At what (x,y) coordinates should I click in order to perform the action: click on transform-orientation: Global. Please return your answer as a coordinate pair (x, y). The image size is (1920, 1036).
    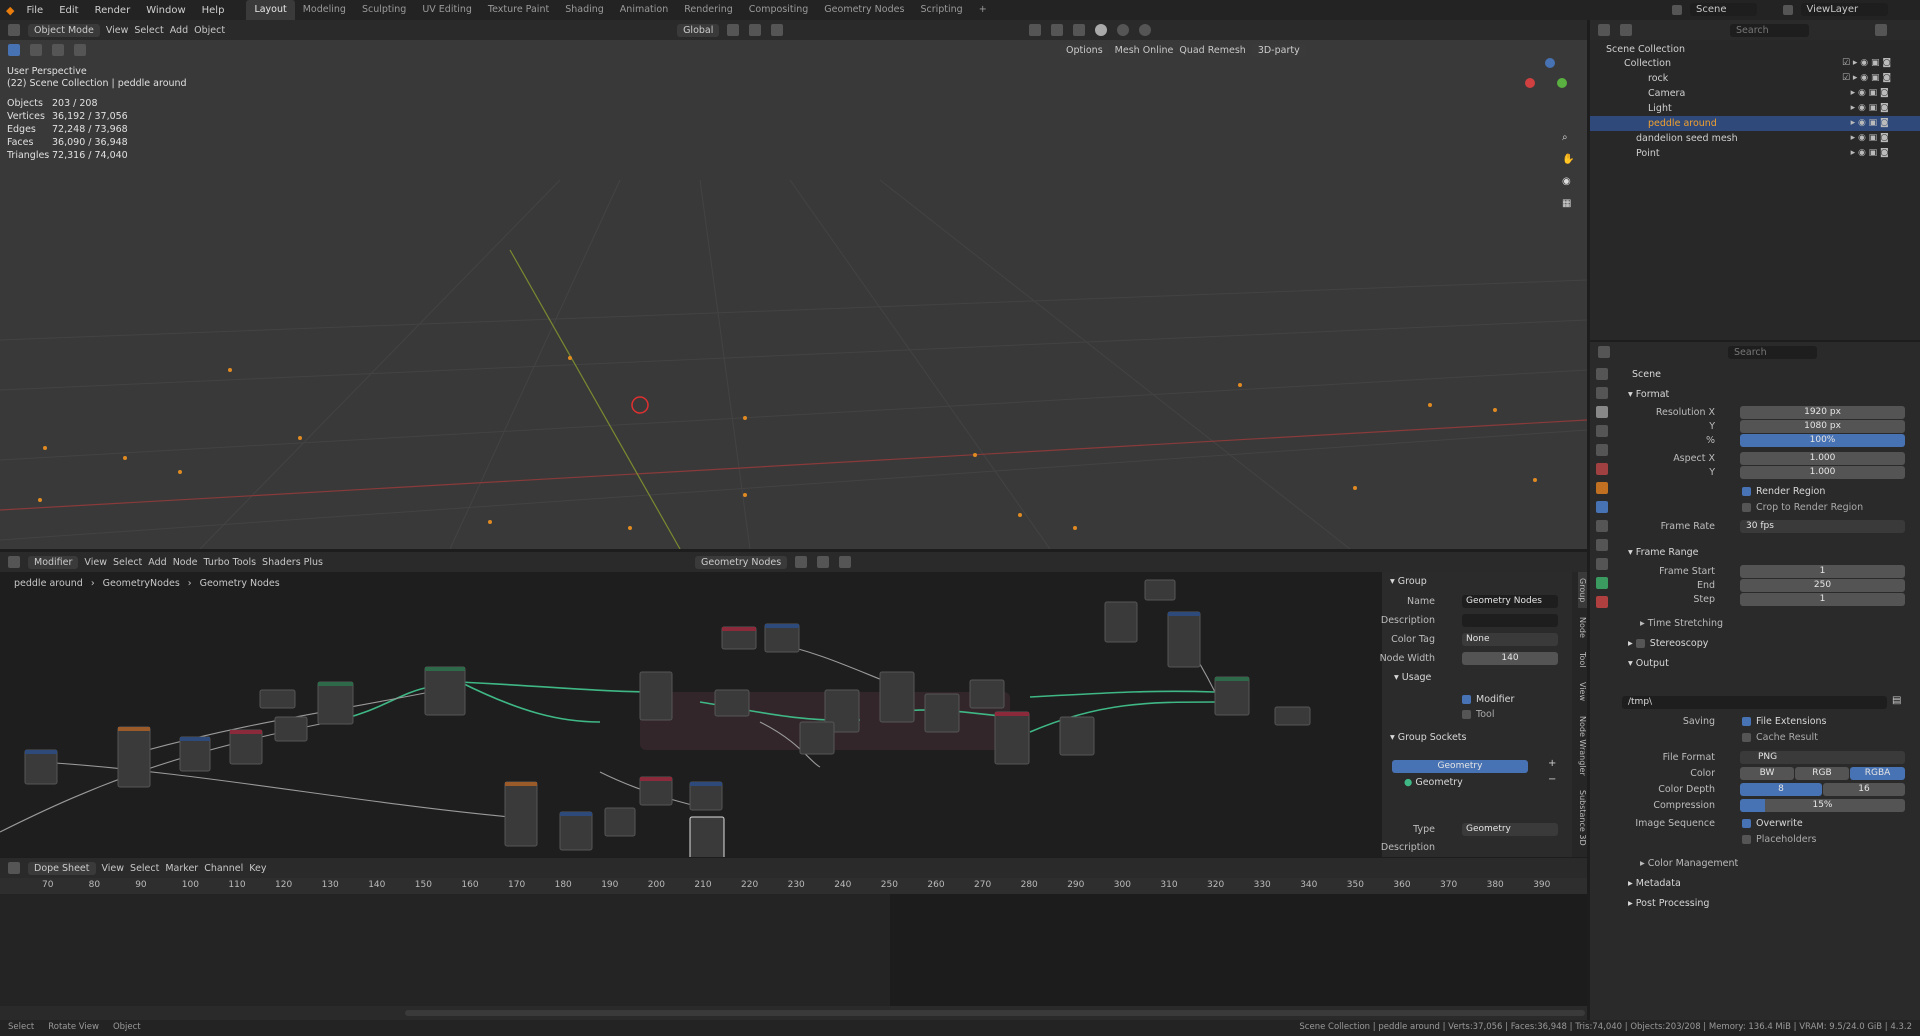
    Looking at the image, I should click on (698, 30).